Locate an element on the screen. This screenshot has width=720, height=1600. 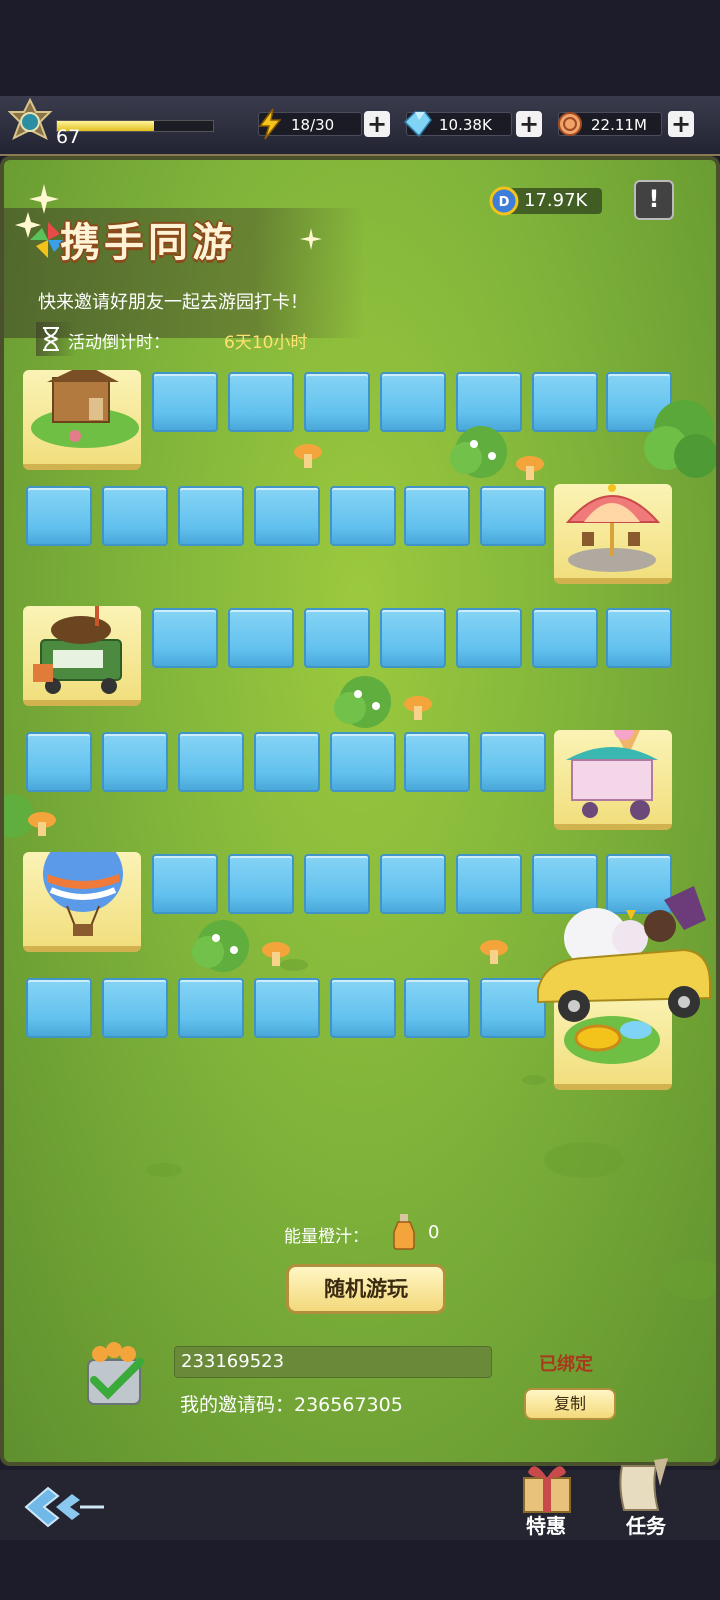
exclamation-icon: ! is located at coordinates (654, 200).